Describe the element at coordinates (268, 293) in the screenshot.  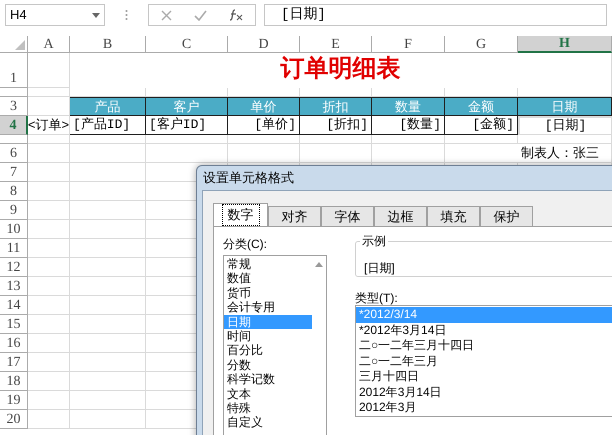
I see `category-item: 货币` at that location.